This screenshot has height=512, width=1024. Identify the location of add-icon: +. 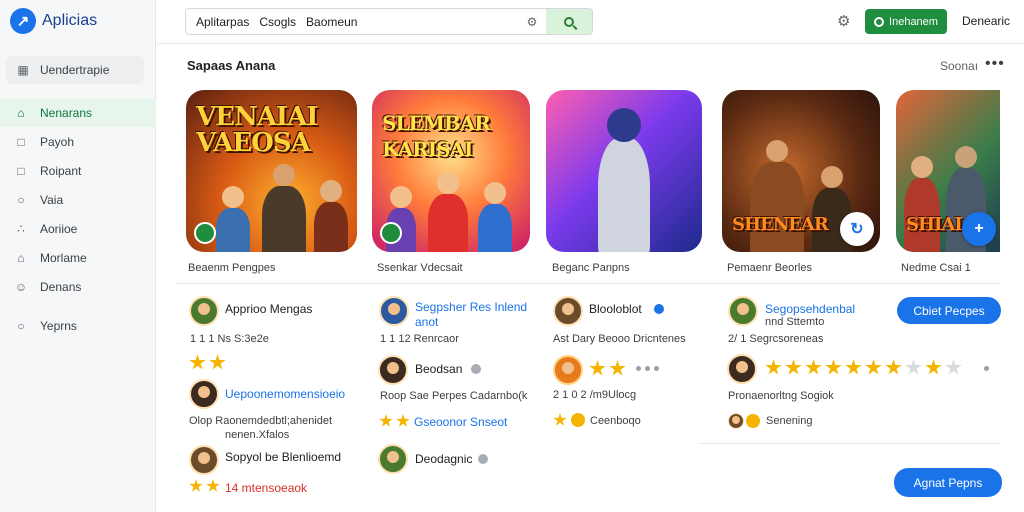
(979, 229).